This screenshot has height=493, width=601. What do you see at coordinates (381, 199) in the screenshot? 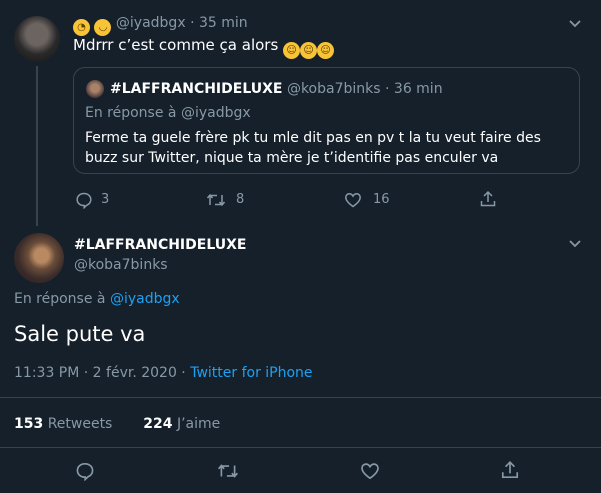
I see `like-count: 16` at bounding box center [381, 199].